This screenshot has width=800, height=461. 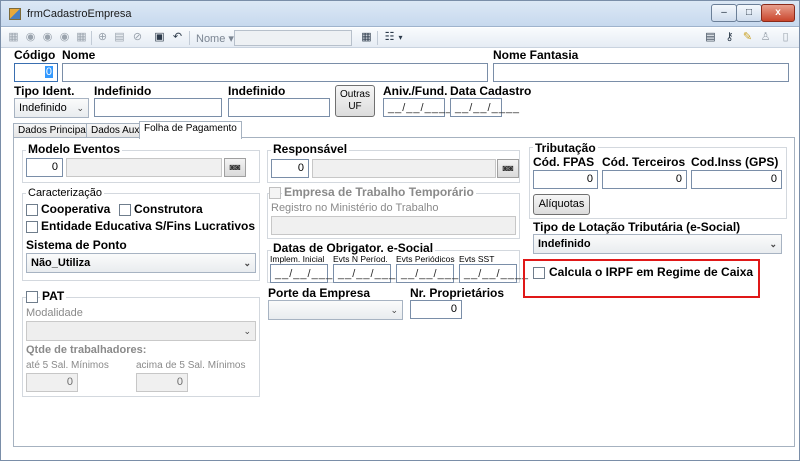 I want to click on ate-5-salarios-field: 0, so click(x=52, y=382).